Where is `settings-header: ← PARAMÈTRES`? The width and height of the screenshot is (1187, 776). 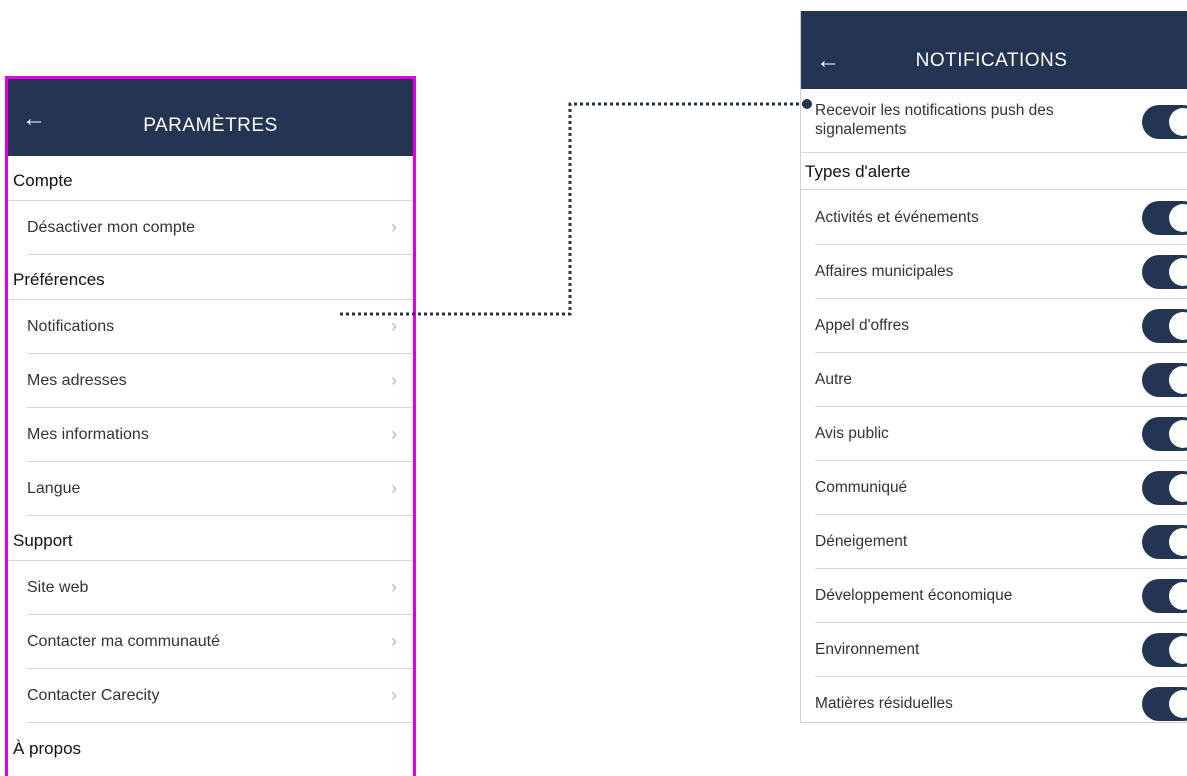
settings-header: ← PARAMÈTRES is located at coordinates (210, 117).